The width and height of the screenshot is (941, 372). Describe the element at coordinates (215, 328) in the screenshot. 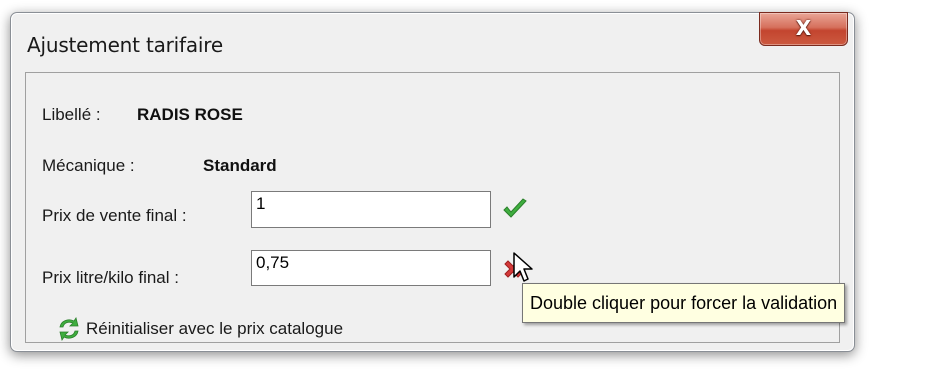

I see `reset-label: Réinitialiser avec le prix catalogue` at that location.